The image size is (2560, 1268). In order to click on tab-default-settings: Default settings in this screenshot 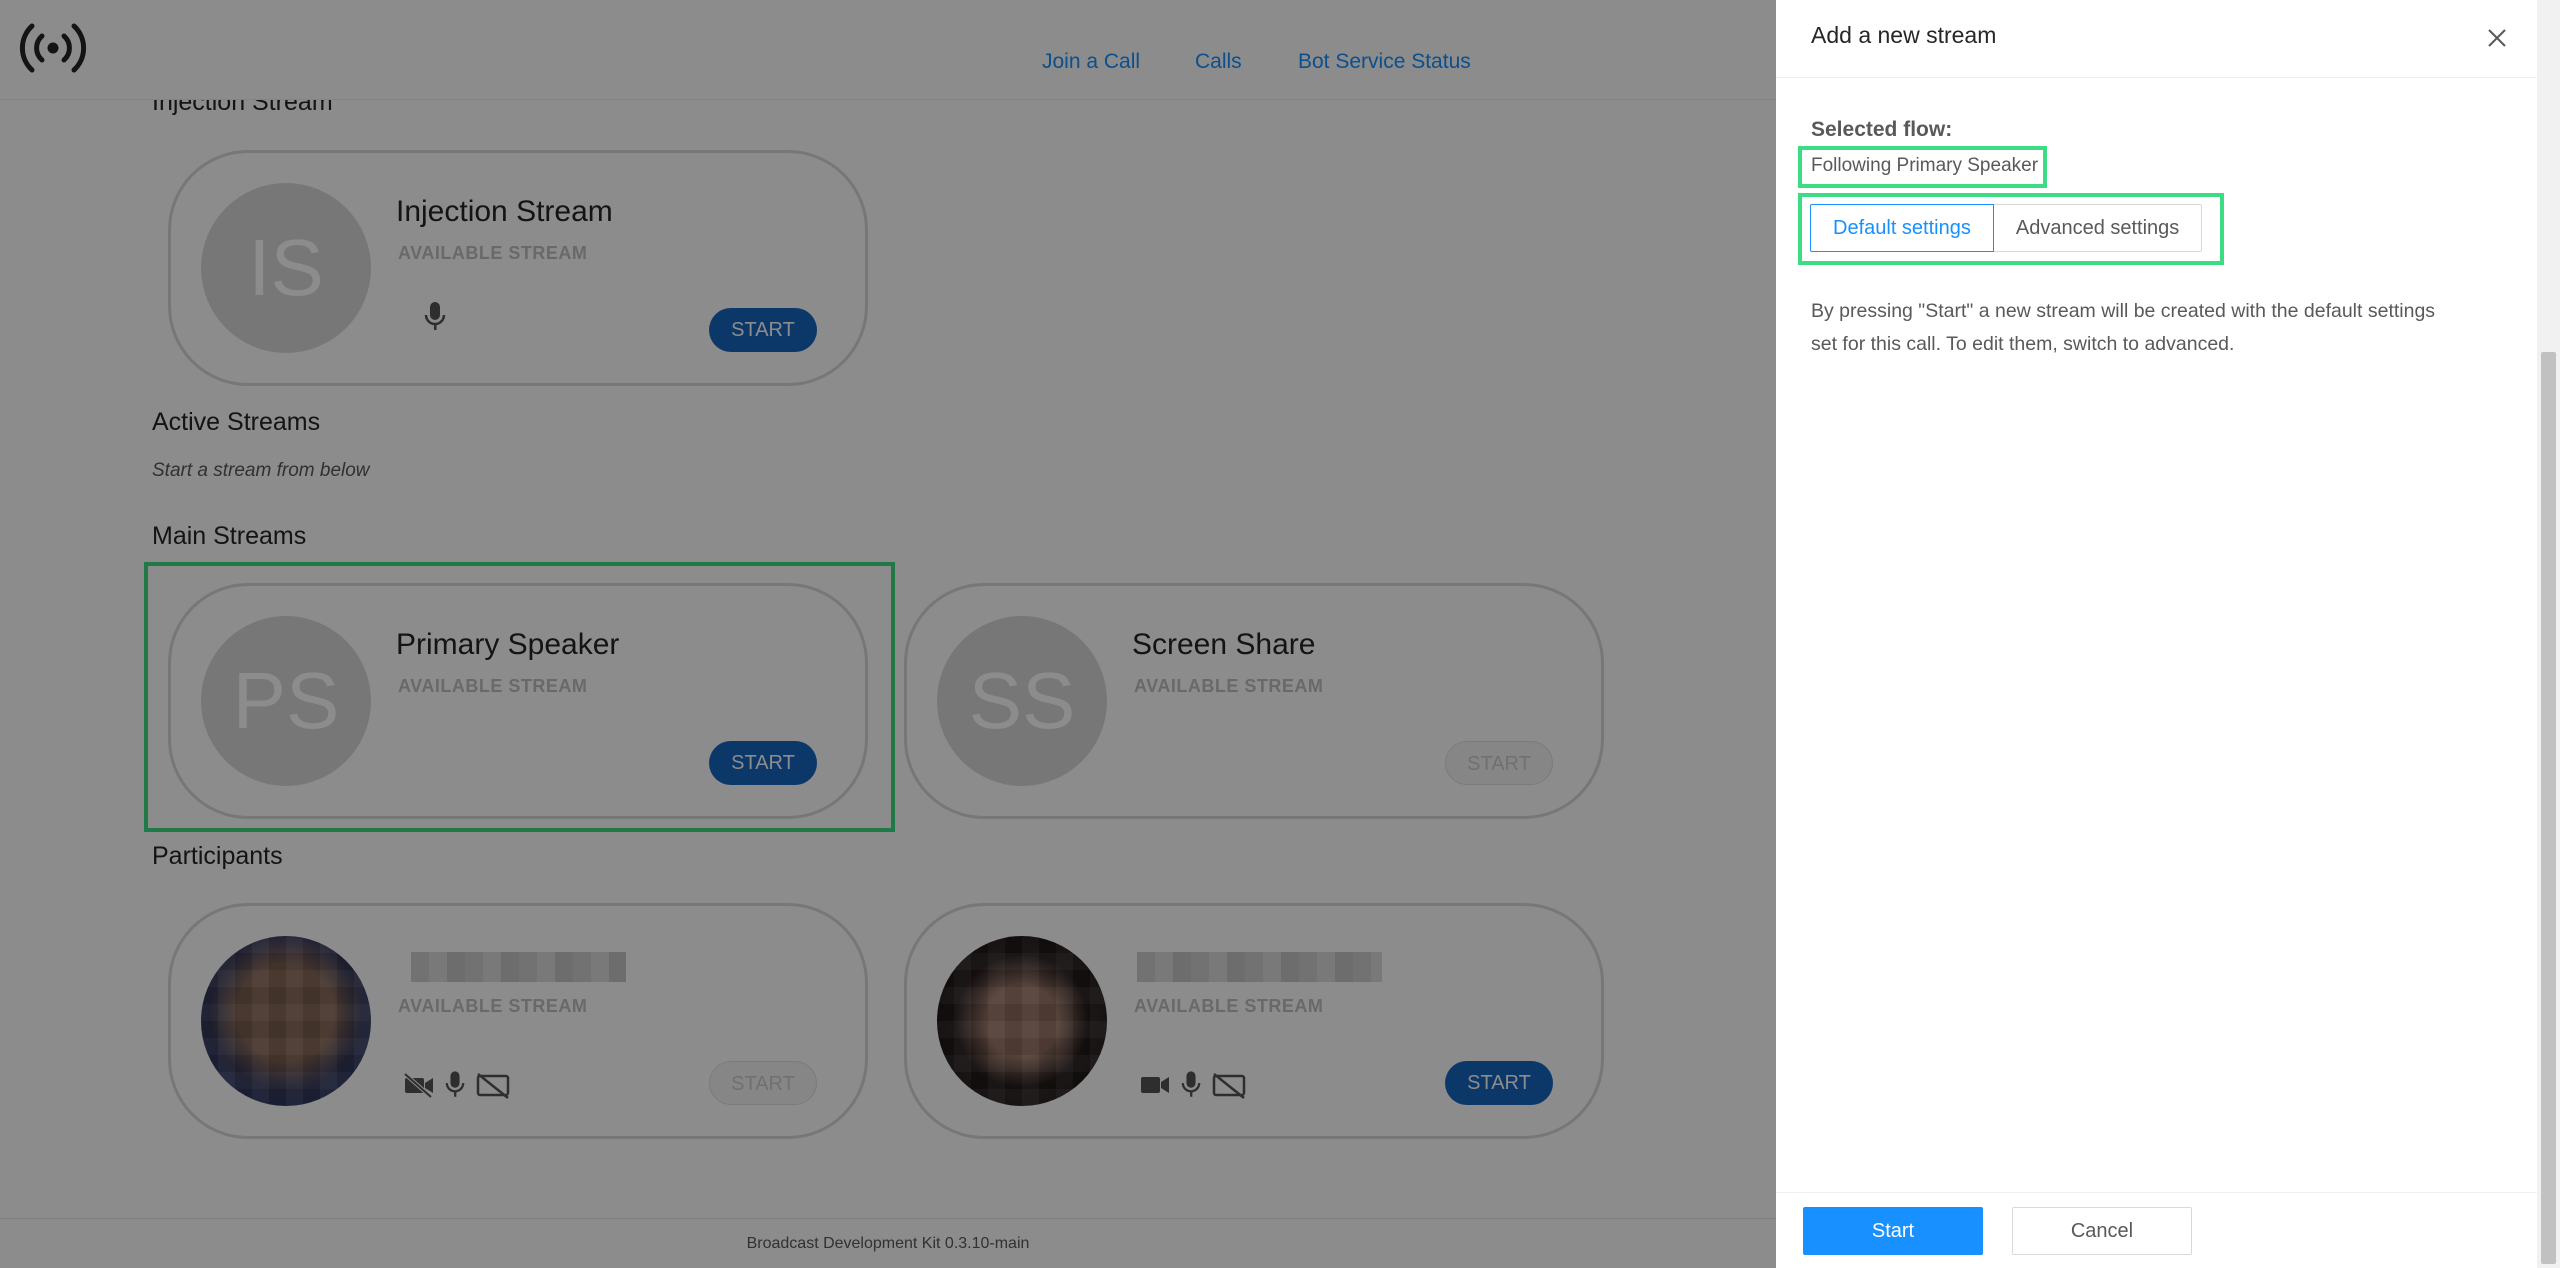, I will do `click(1902, 228)`.